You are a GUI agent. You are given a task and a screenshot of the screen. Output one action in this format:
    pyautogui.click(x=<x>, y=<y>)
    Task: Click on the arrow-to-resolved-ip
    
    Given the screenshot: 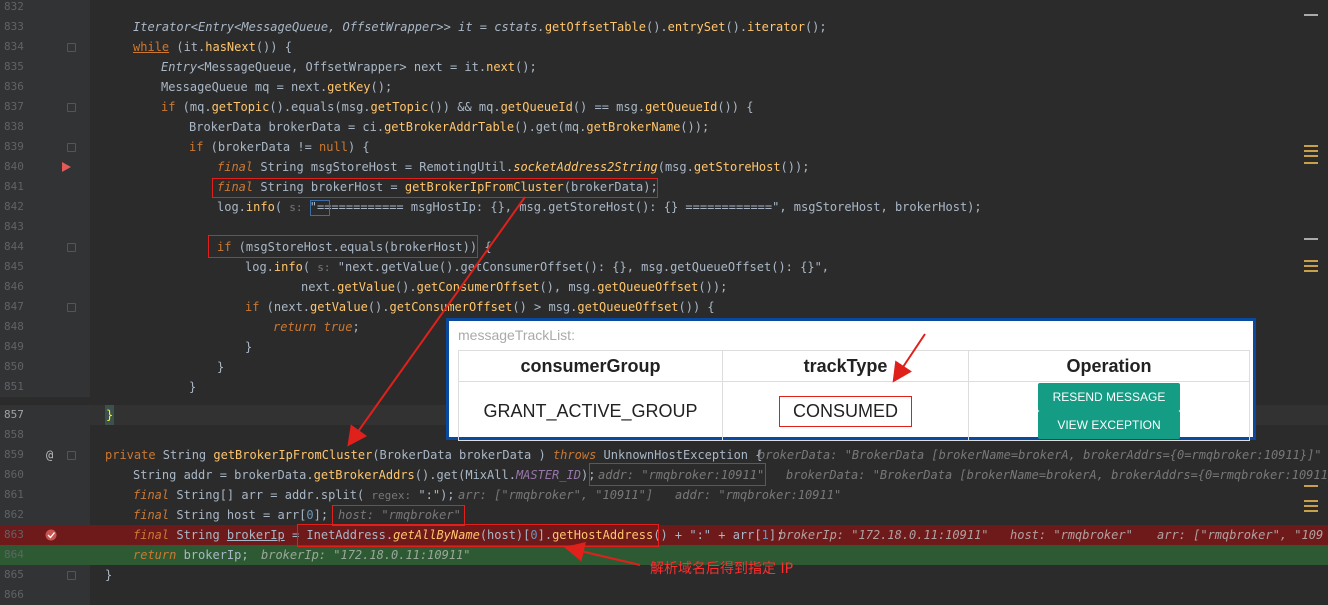 What is the action you would take?
    pyautogui.click(x=602, y=554)
    